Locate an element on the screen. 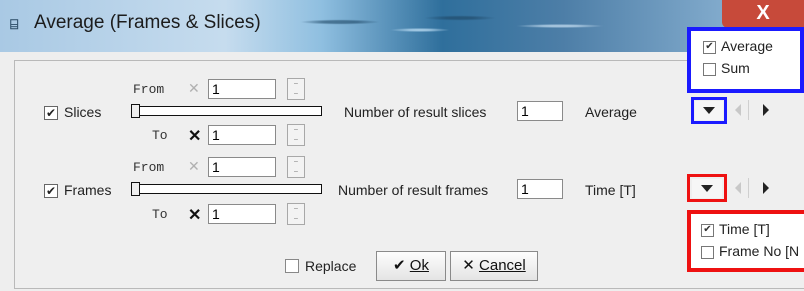 The image size is (804, 291). close-button: X is located at coordinates (763, 14).